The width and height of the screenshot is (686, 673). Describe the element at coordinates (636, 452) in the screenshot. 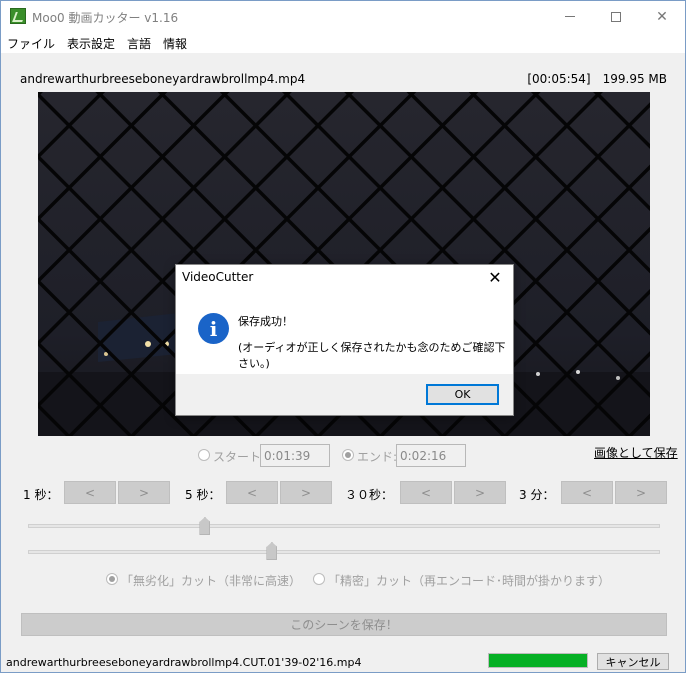

I see `save-as-image-link: 画像として保存` at that location.